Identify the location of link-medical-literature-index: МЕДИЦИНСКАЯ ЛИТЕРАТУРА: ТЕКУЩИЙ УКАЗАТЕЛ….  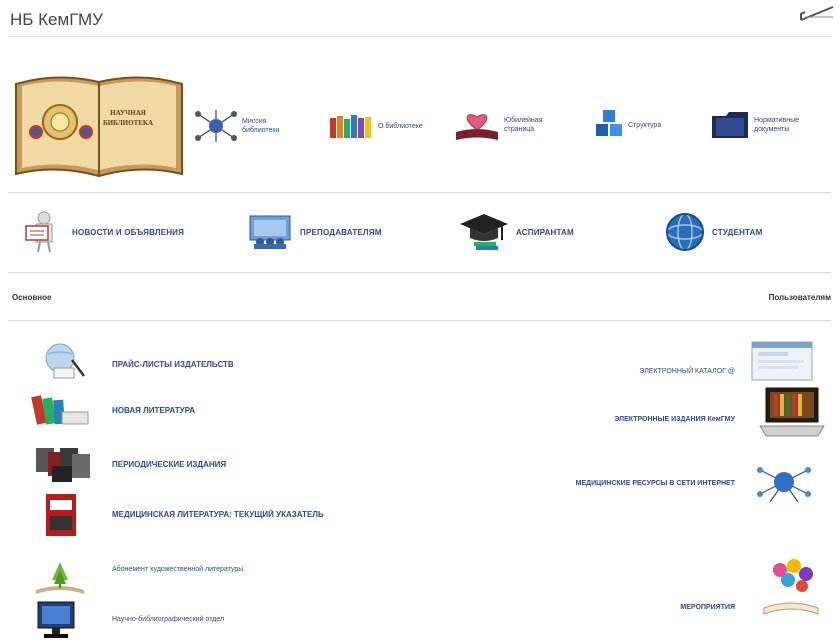
(218, 514).